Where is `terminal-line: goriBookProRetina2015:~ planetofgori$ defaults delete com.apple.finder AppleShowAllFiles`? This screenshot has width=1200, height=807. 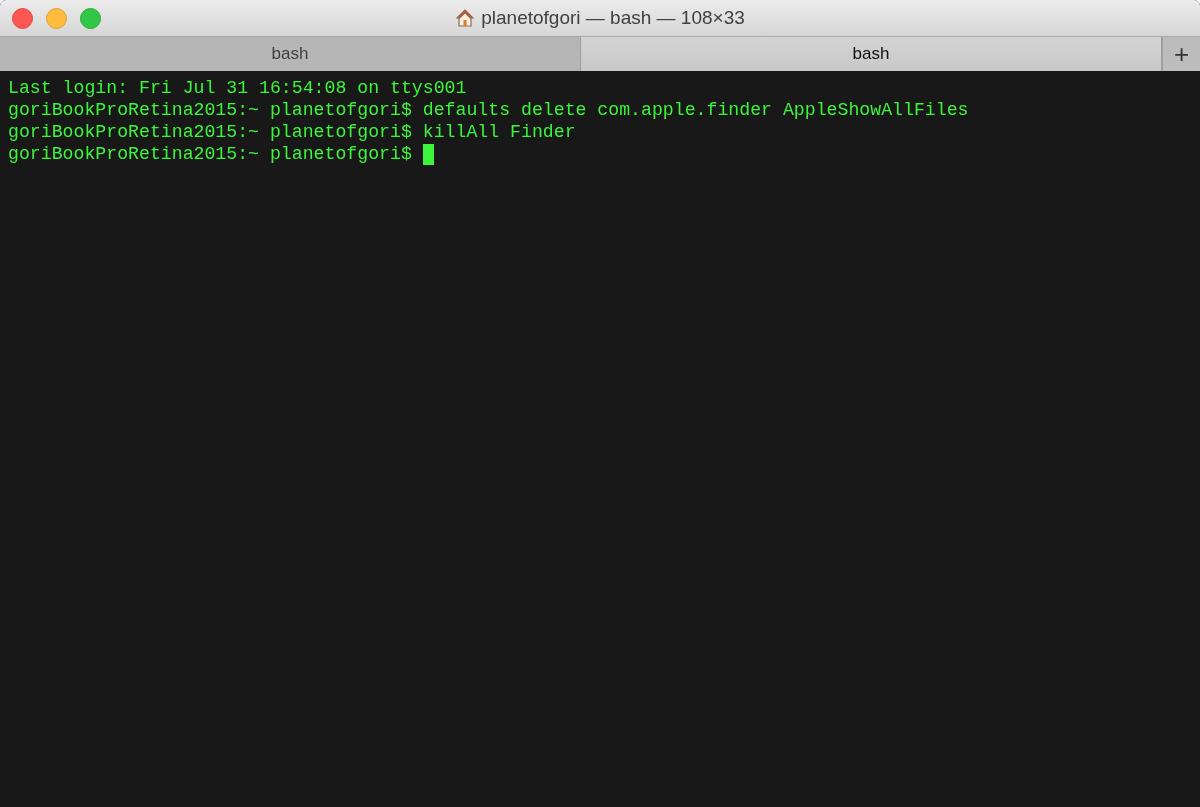 terminal-line: goriBookProRetina2015:~ planetofgori$ defaults delete com.apple.finder AppleShowAllFiles is located at coordinates (489, 110).